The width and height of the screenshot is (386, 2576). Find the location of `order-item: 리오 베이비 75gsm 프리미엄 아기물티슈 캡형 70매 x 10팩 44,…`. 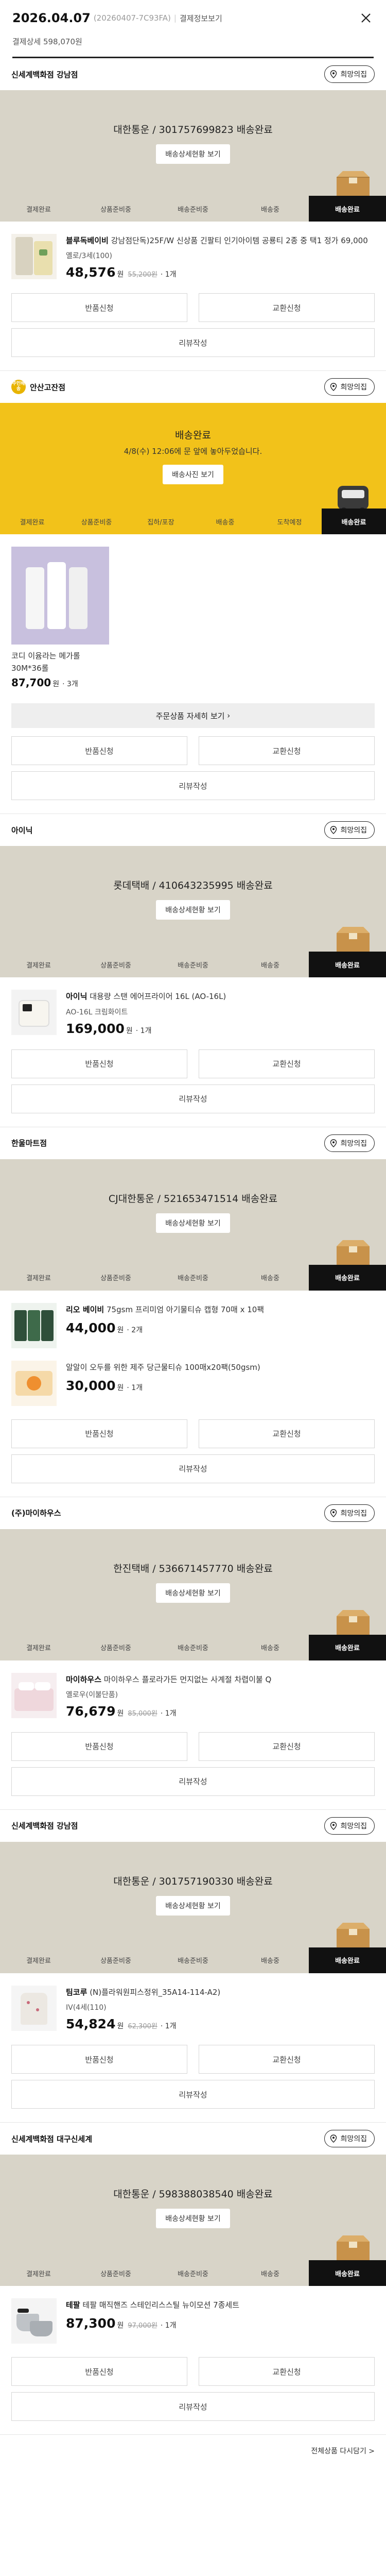

order-item: 리오 베이비 75gsm 프리미엄 아기물티슈 캡형 70매 x 10팩 44,… is located at coordinates (193, 1323).